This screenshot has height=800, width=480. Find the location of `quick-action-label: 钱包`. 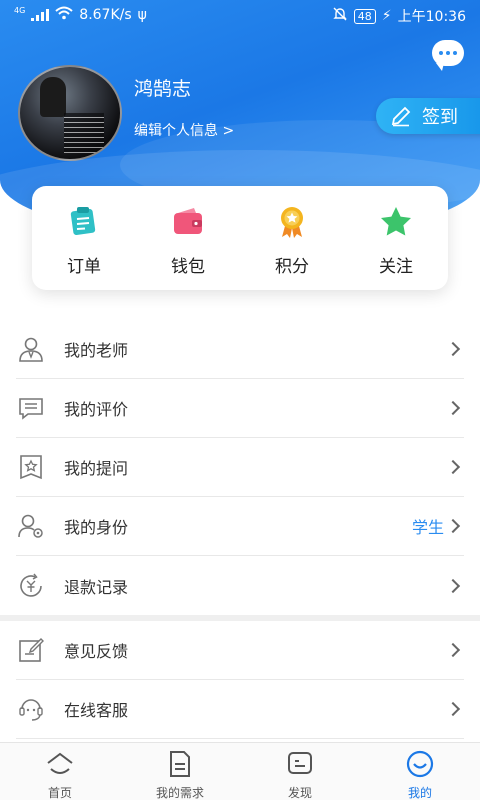

quick-action-label: 钱包 is located at coordinates (188, 267).